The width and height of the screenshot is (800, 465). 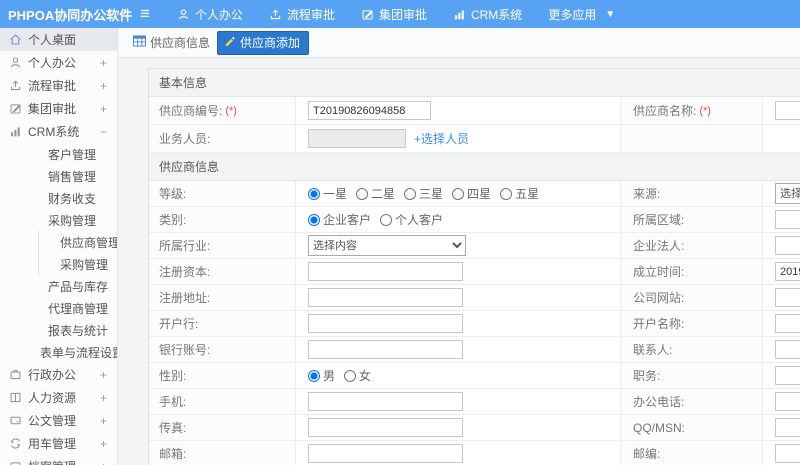 What do you see at coordinates (183, 14) in the screenshot?
I see `user-icon` at bounding box center [183, 14].